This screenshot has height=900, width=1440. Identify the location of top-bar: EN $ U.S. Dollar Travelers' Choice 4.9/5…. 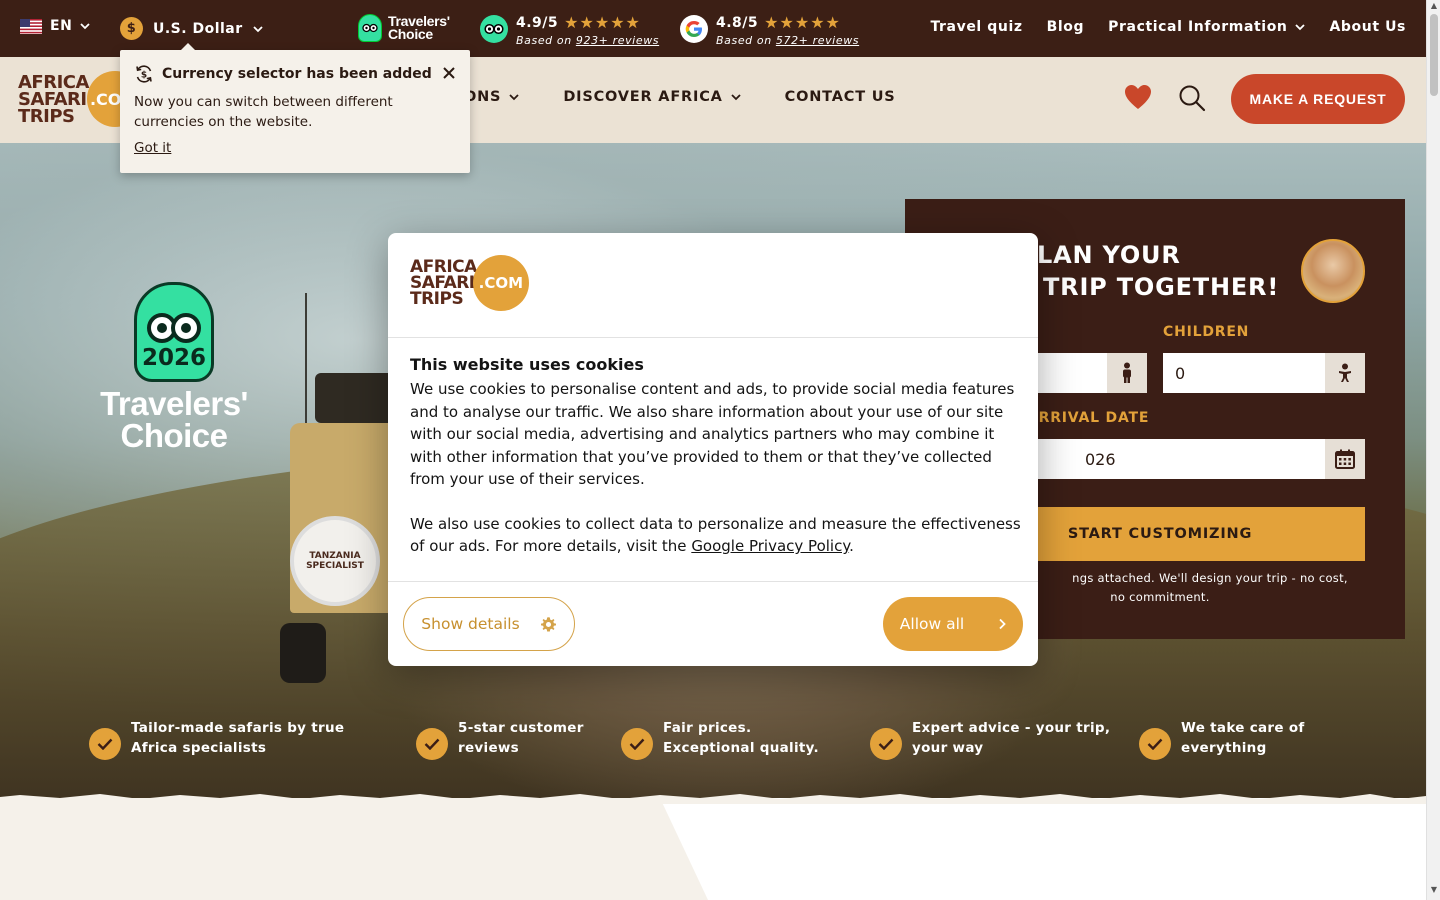
(713, 30).